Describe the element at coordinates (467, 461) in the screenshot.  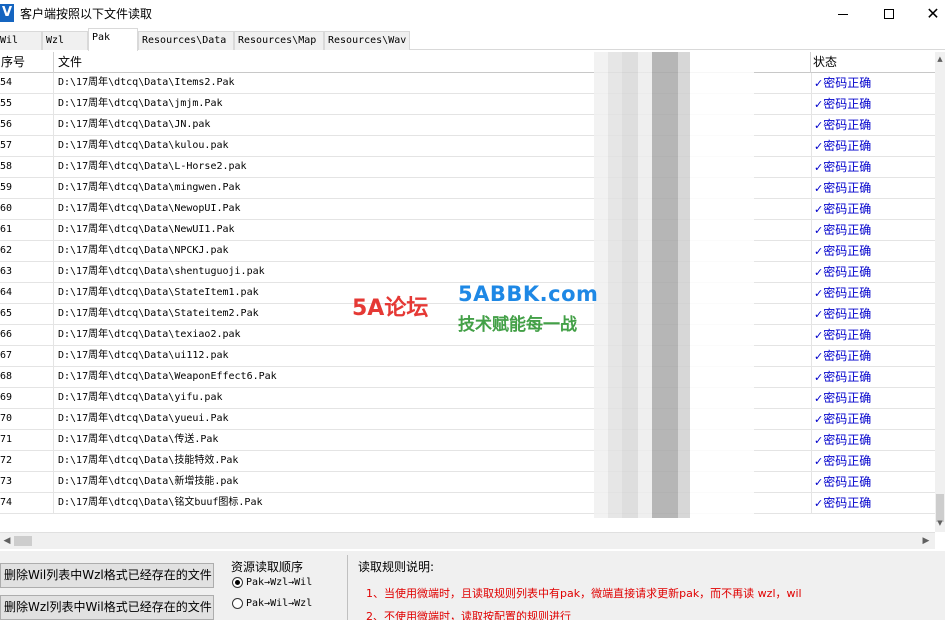
I see `table-row: 72 D:\17周年\dtcq\Data\技能特效.Pak ✓密码正确` at that location.